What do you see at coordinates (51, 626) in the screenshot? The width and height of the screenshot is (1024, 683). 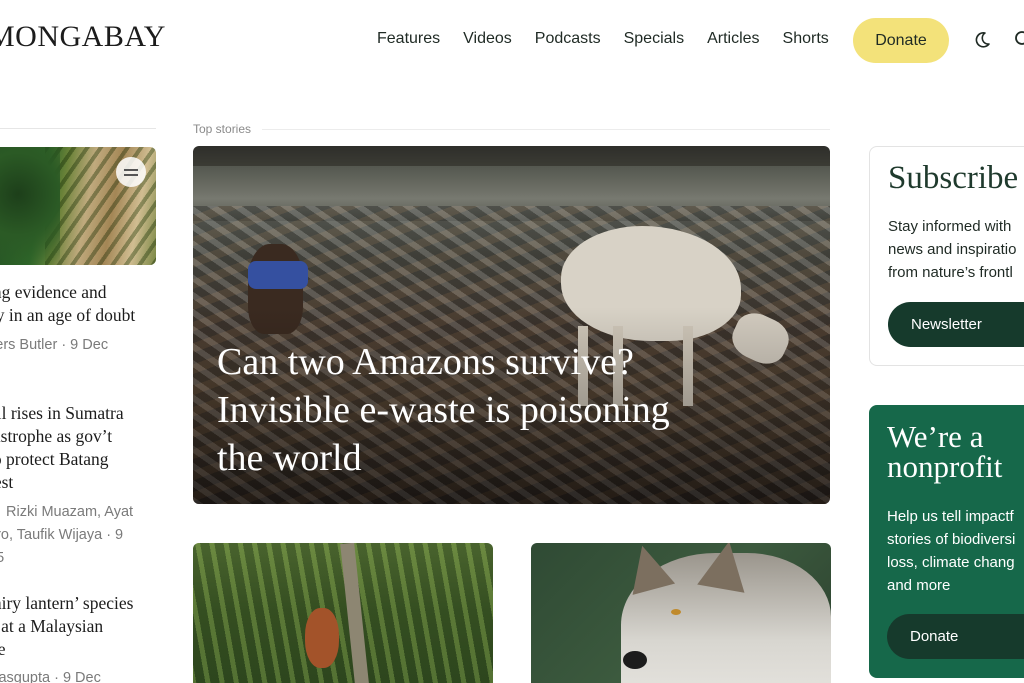 I see `left-story-title-3-line-2: d at a Malaysian` at bounding box center [51, 626].